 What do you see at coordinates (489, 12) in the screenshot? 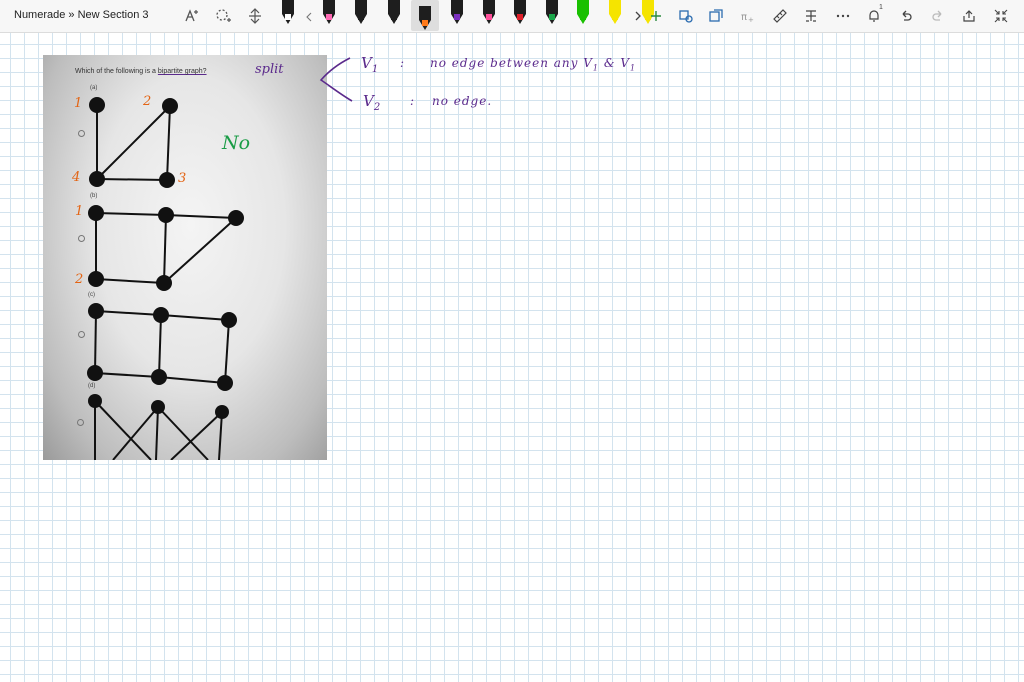
I see `pen-7-icon` at bounding box center [489, 12].